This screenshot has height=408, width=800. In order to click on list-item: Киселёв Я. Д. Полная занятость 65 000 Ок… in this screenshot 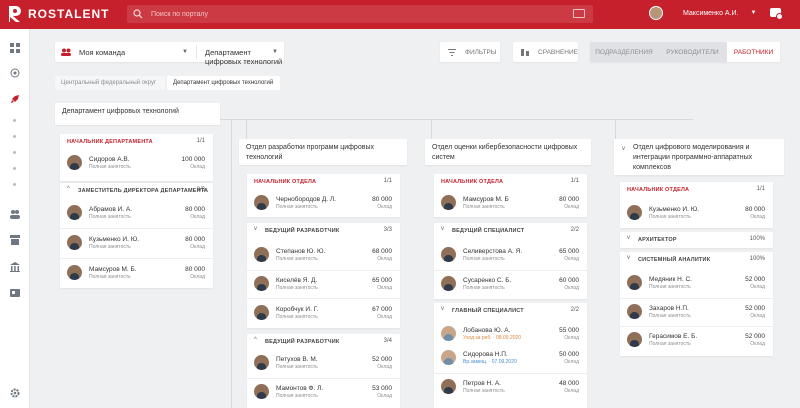, I will do `click(323, 285)`.